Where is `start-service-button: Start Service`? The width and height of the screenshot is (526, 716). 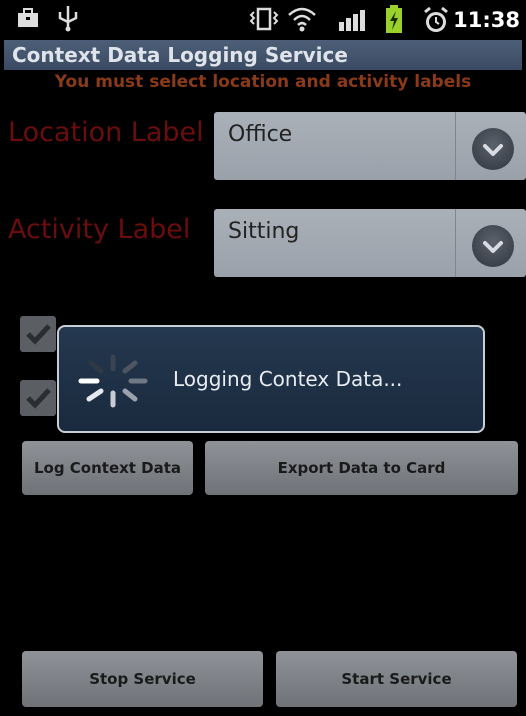 start-service-button: Start Service is located at coordinates (396, 679).